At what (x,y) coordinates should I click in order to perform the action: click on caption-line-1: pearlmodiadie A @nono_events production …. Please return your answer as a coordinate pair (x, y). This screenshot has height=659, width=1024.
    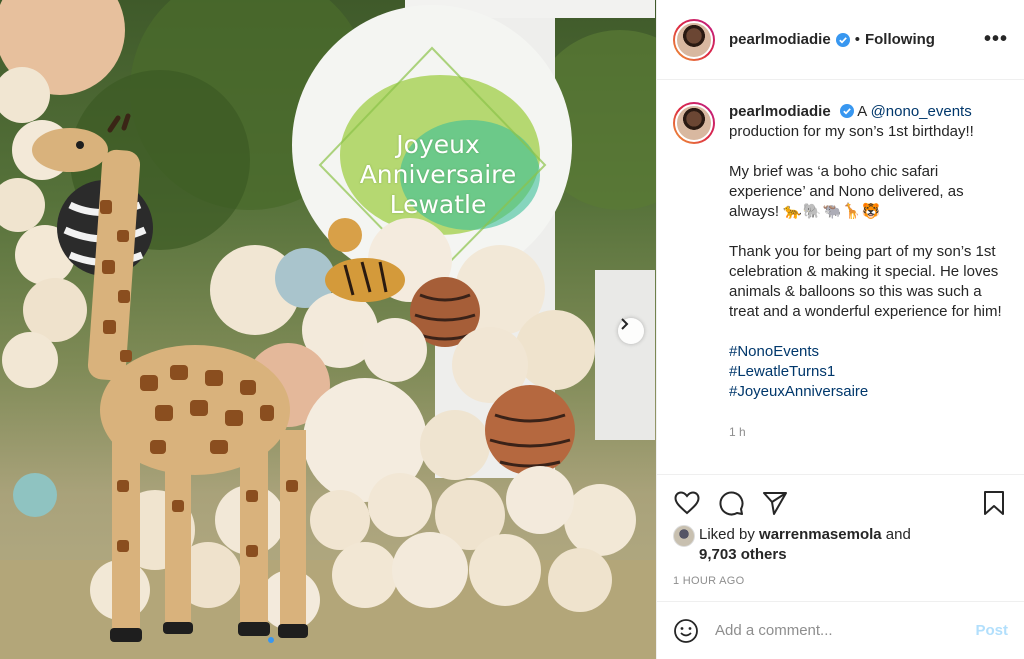
    Looking at the image, I should click on (868, 122).